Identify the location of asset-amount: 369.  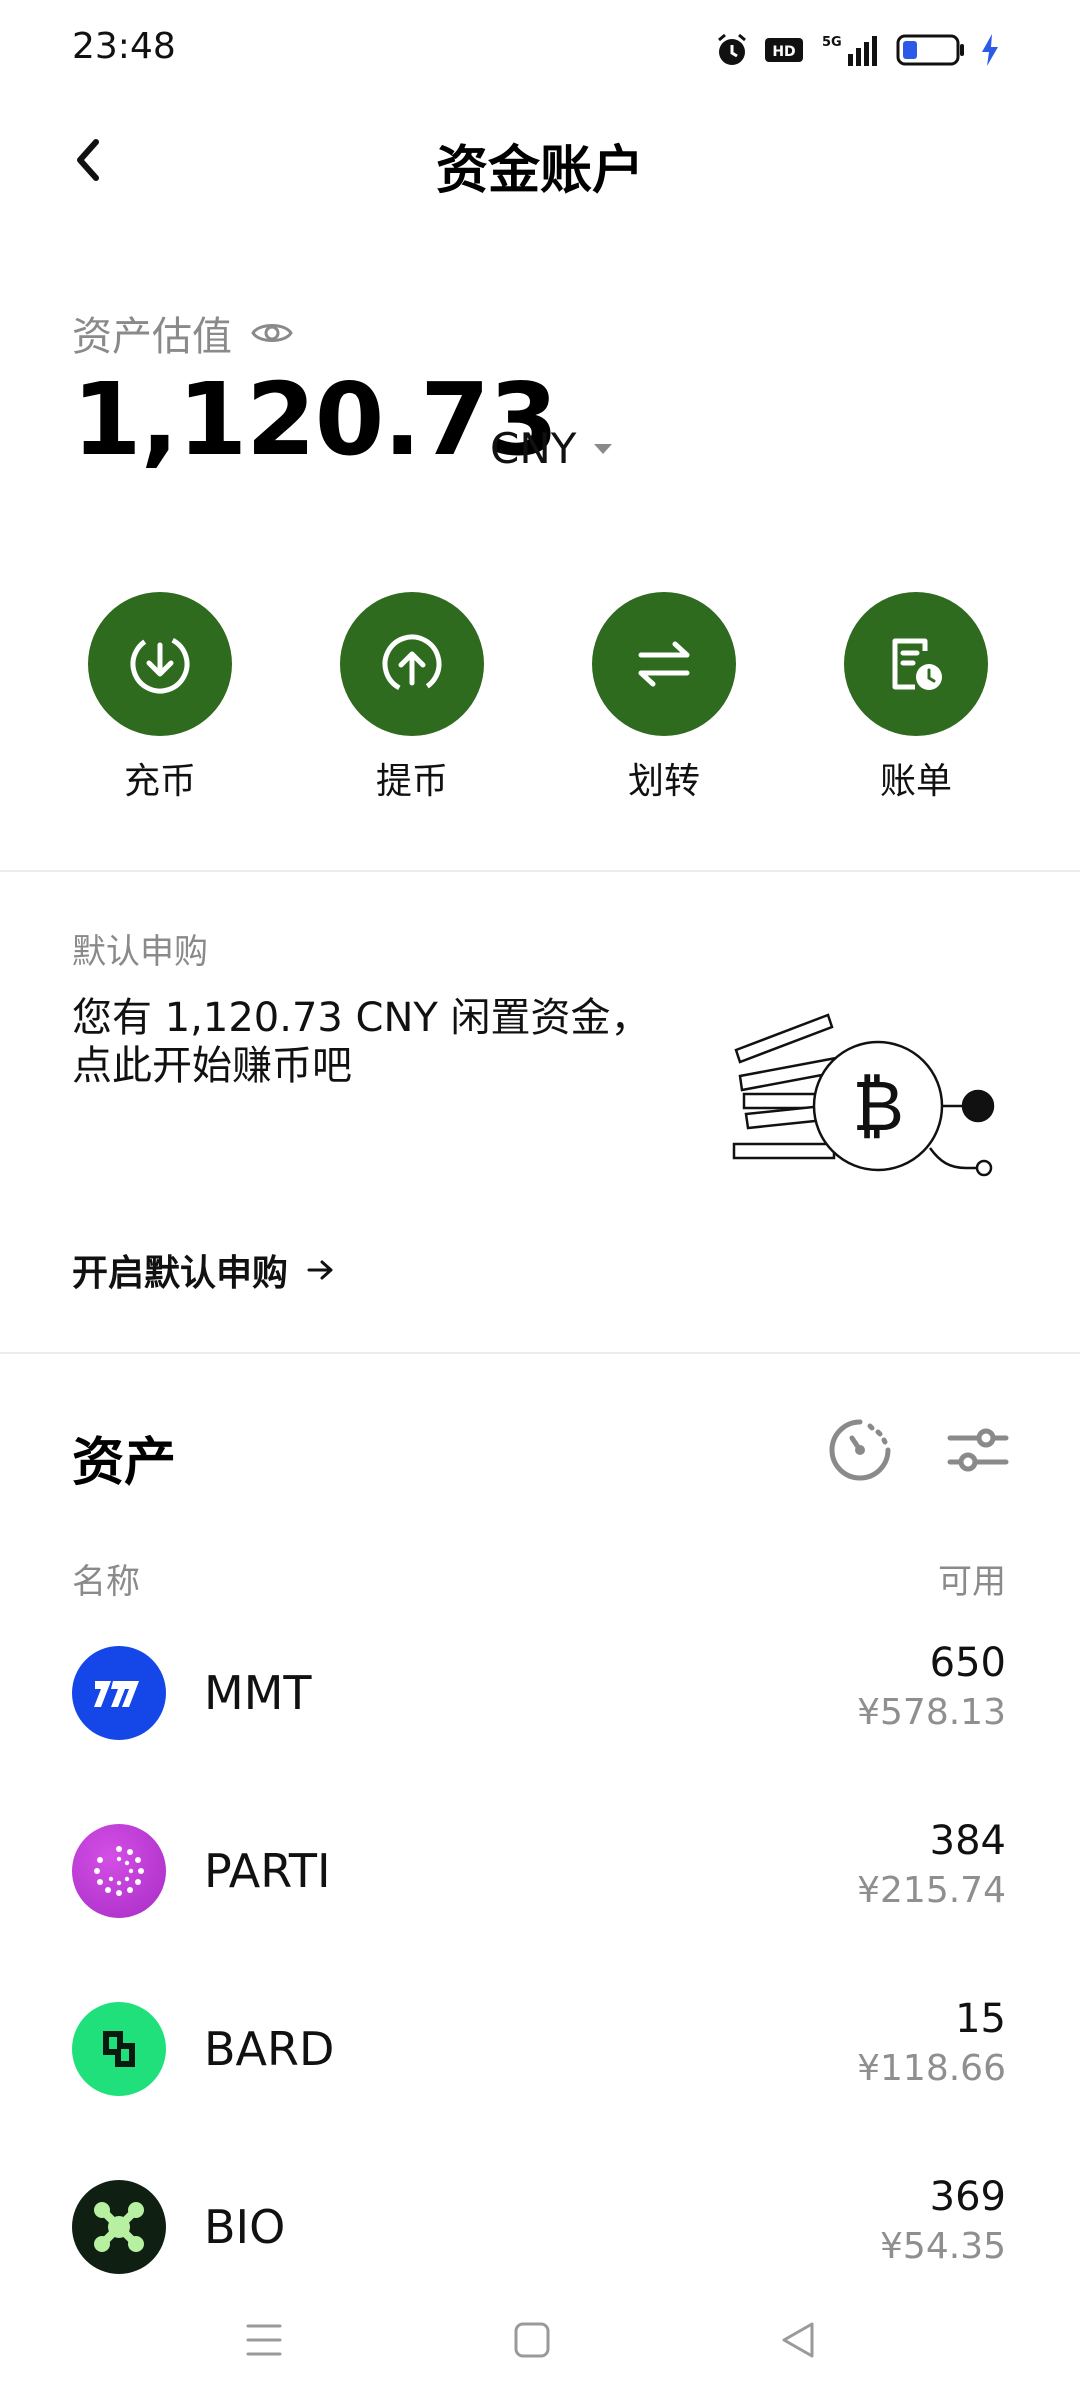
(967, 2197).